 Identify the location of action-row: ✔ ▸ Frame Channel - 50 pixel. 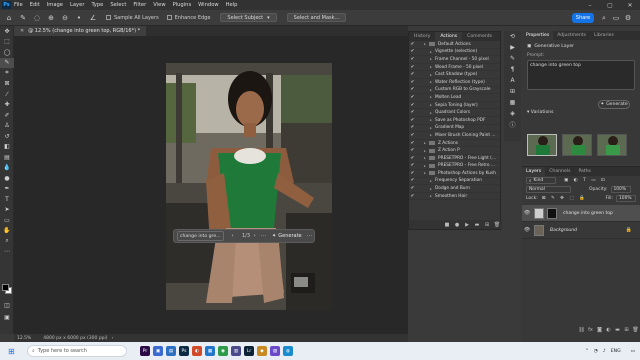
(454, 60).